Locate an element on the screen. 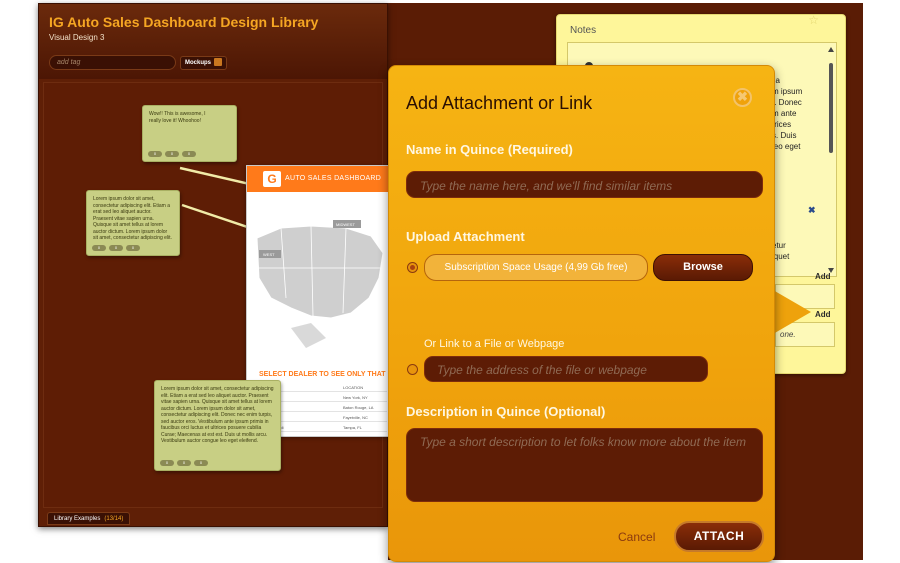 Image resolution: width=900 pixels, height=563 pixels. cancel-button: Cancel is located at coordinates (636, 537).